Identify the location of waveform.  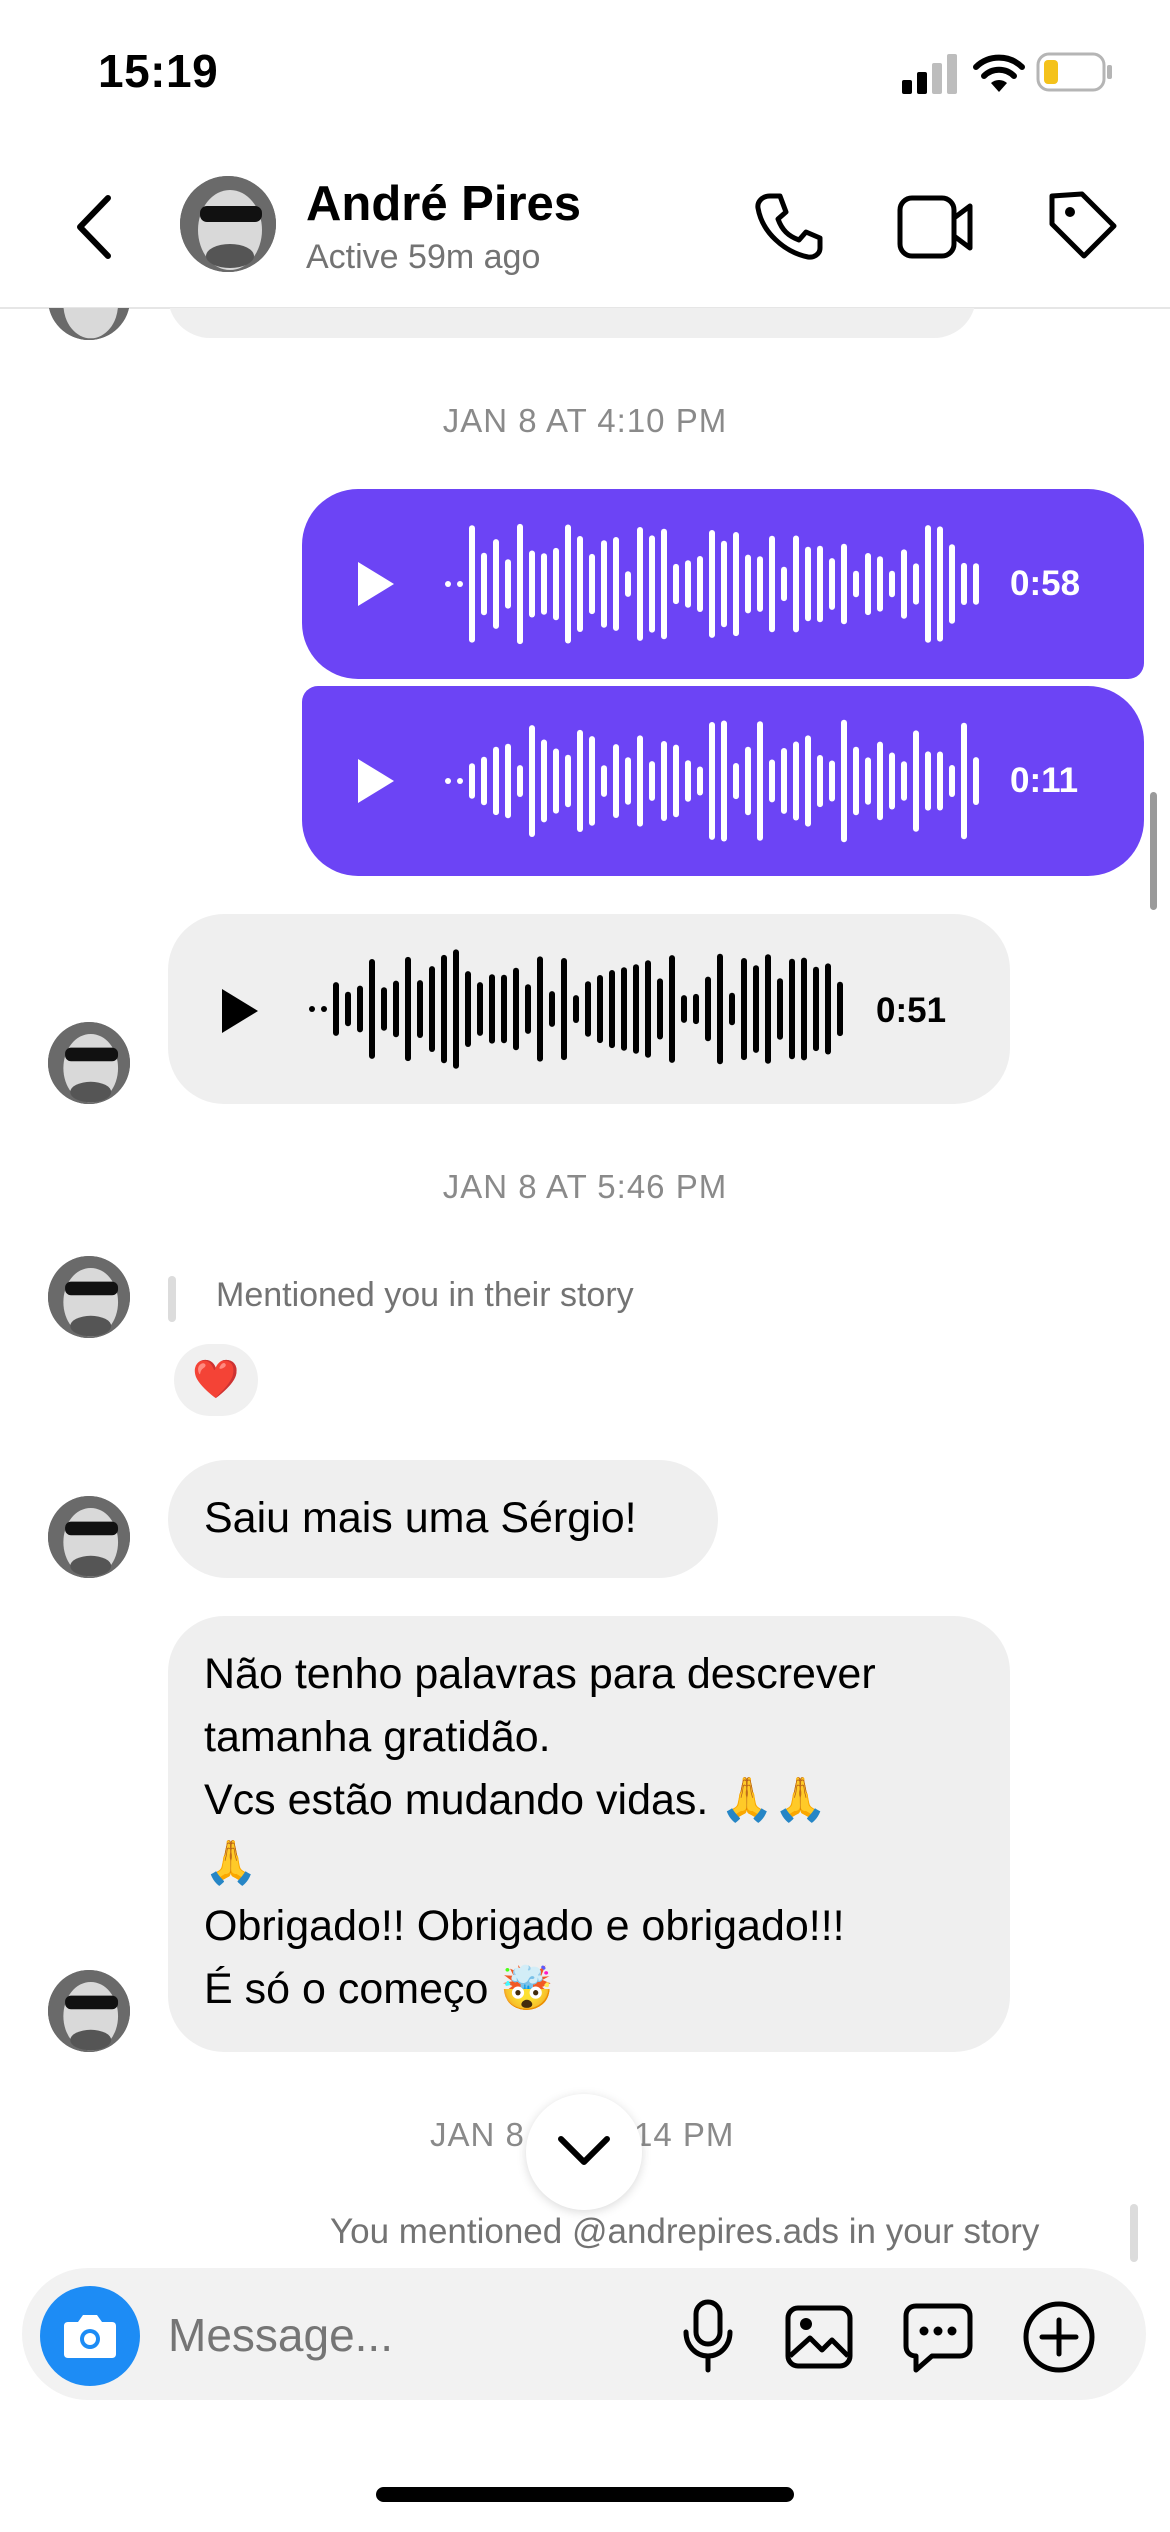
(712, 781).